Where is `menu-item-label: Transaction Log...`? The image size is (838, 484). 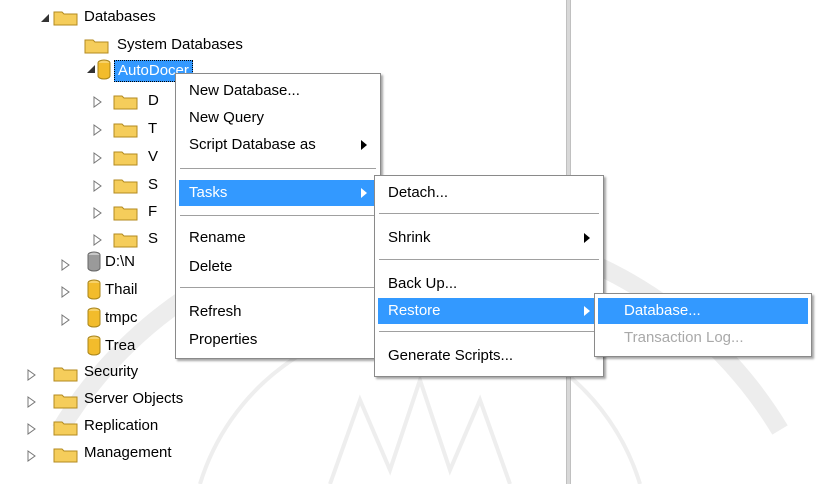
menu-item-label: Transaction Log... is located at coordinates (684, 337).